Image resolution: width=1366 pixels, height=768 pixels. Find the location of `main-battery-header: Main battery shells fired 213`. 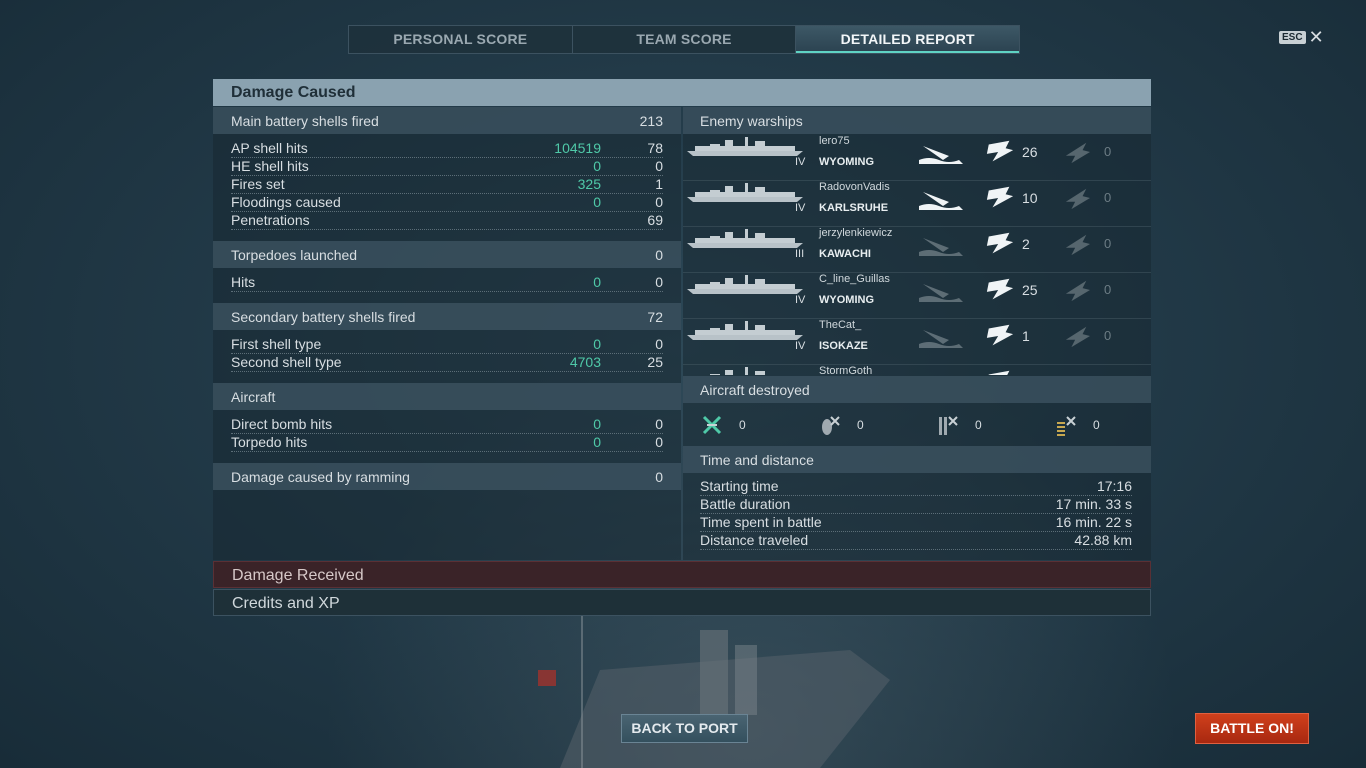

main-battery-header: Main battery shells fired 213 is located at coordinates (447, 120).